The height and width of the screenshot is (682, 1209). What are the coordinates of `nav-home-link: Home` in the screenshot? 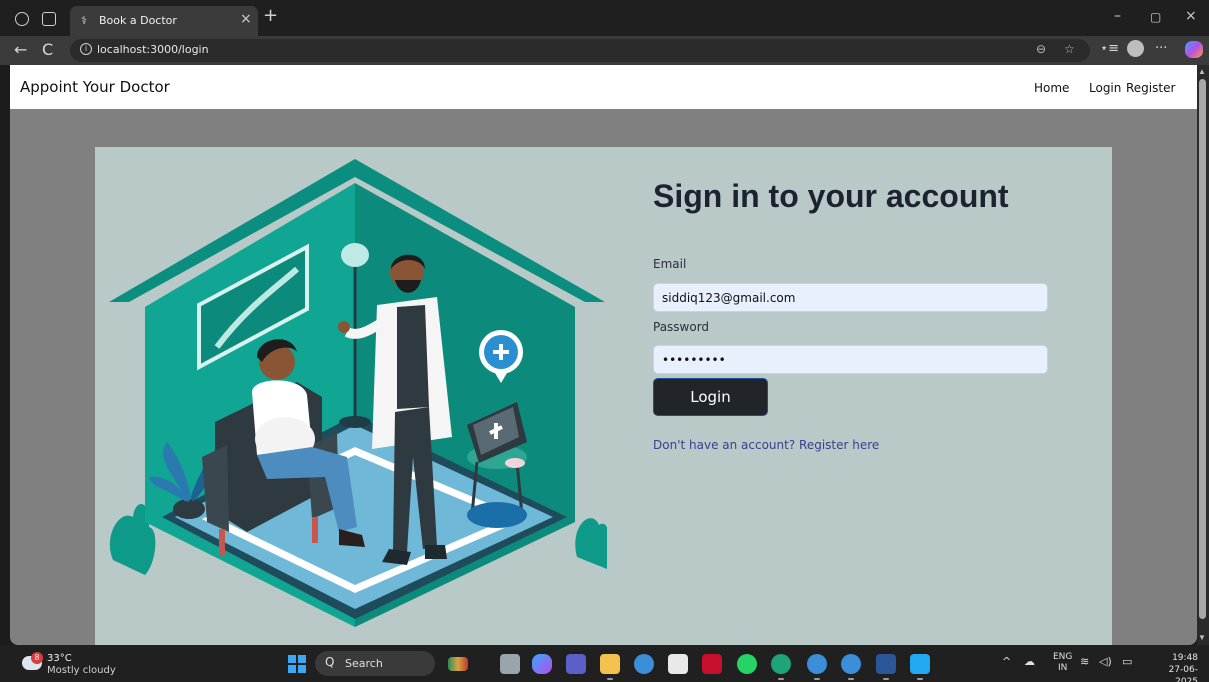 It's located at (1051, 88).